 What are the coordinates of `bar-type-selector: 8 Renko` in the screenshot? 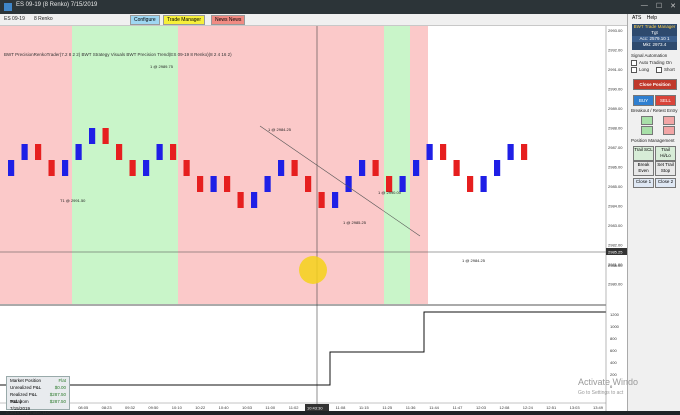 It's located at (43, 19).